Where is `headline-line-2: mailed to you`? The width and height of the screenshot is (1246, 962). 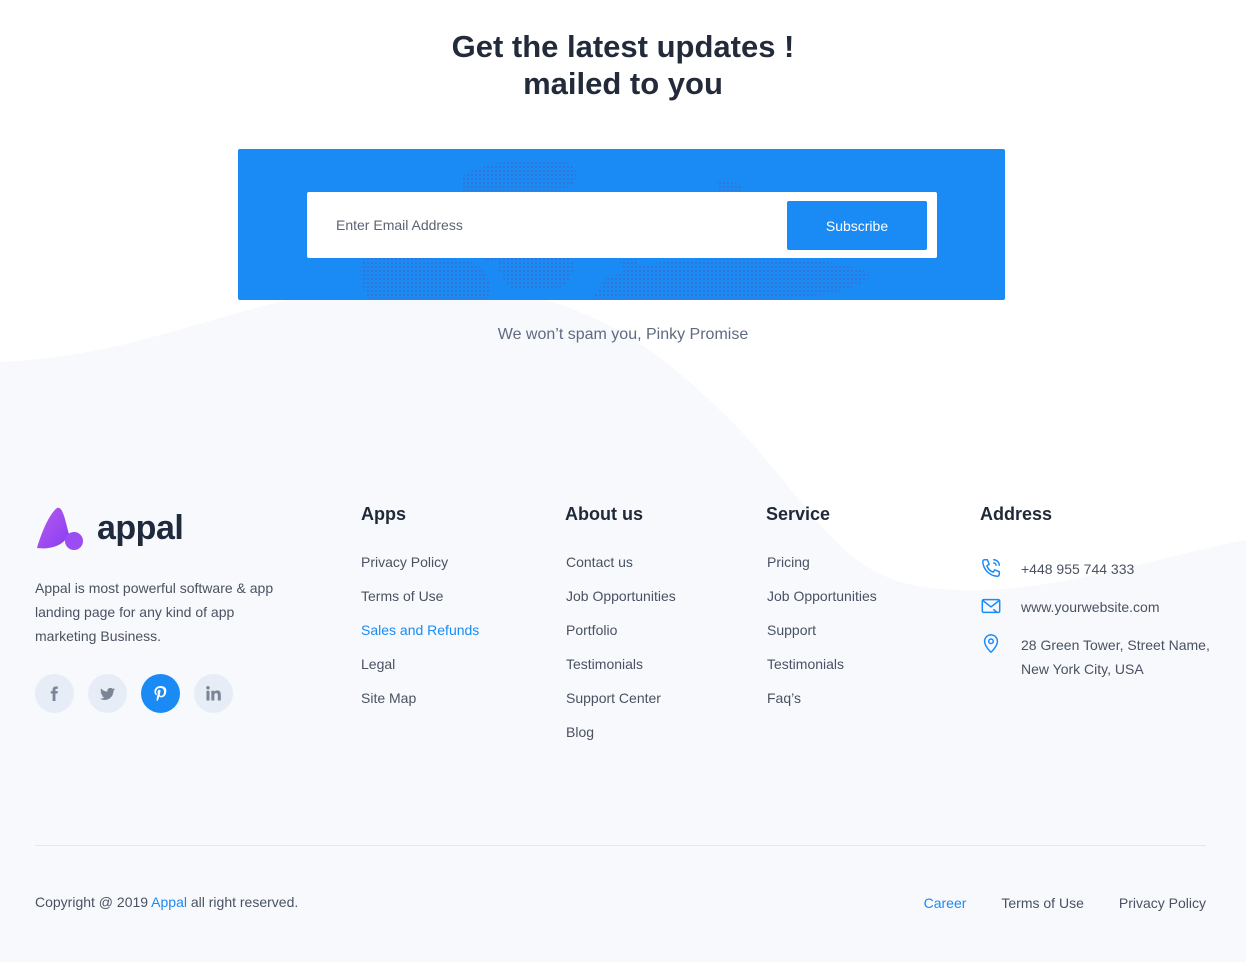 headline-line-2: mailed to you is located at coordinates (623, 83).